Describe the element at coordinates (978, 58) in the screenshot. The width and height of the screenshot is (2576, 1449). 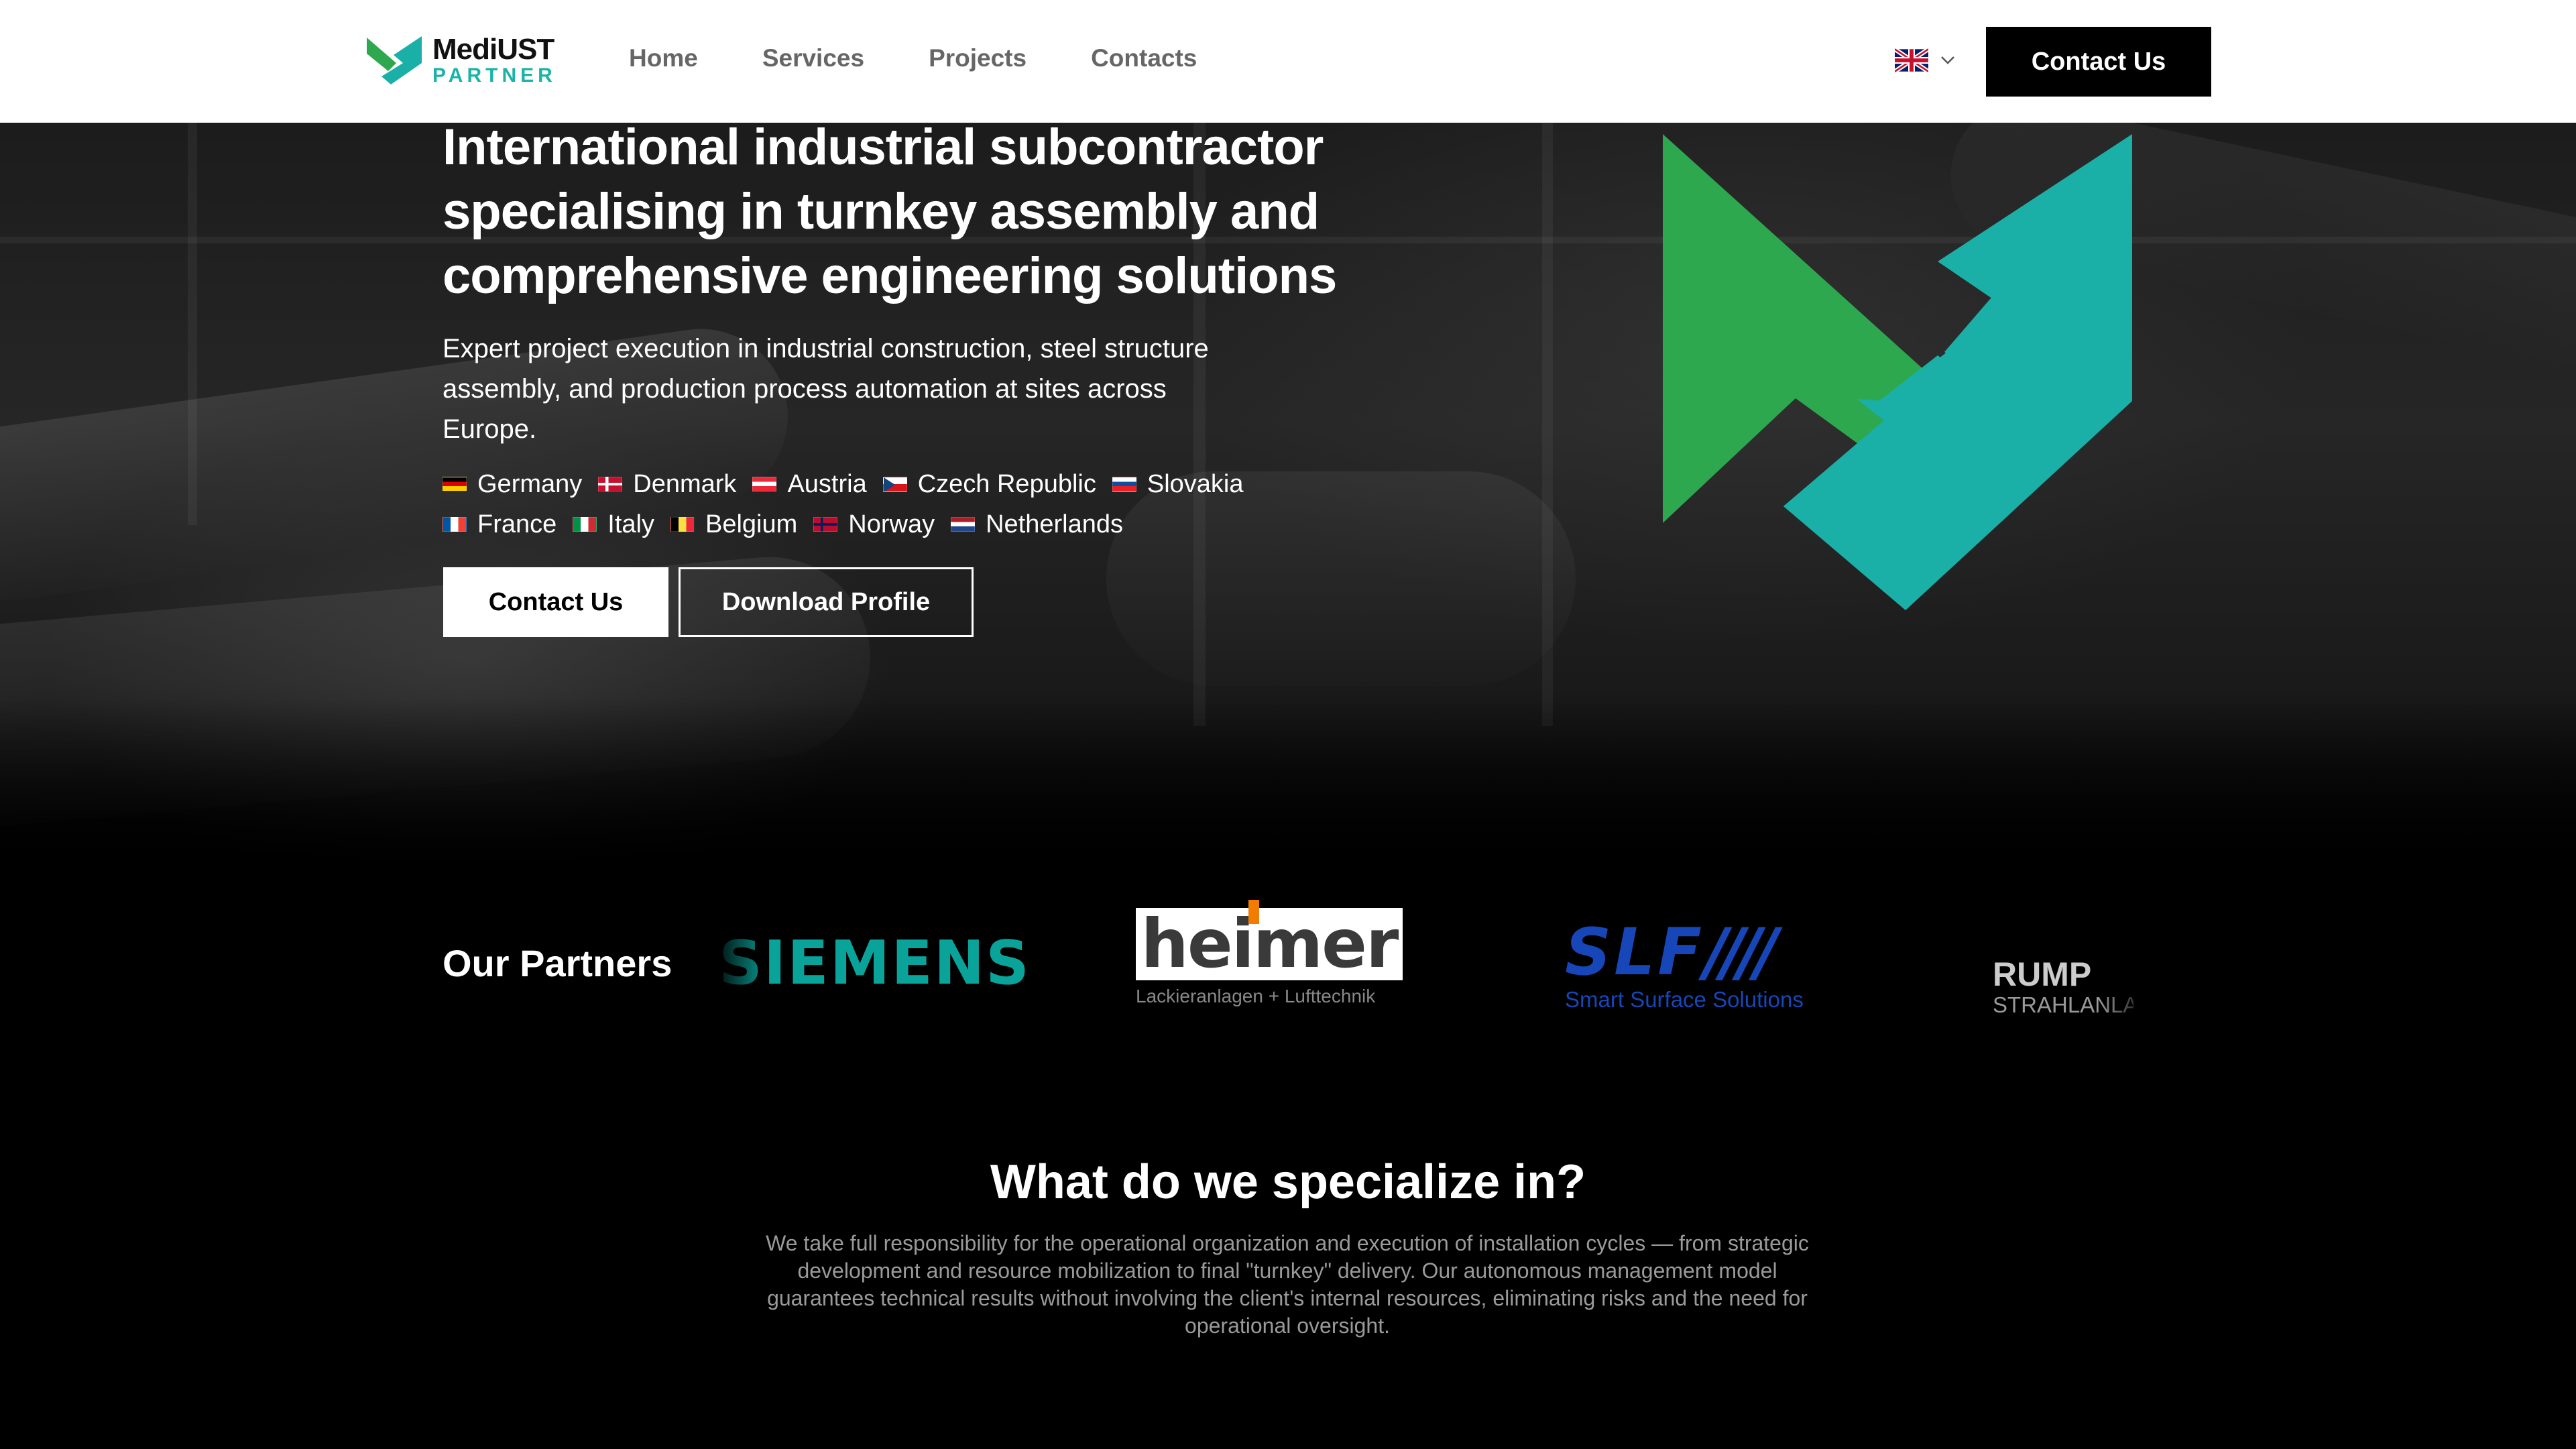
I see `nav-projects: Projects` at that location.